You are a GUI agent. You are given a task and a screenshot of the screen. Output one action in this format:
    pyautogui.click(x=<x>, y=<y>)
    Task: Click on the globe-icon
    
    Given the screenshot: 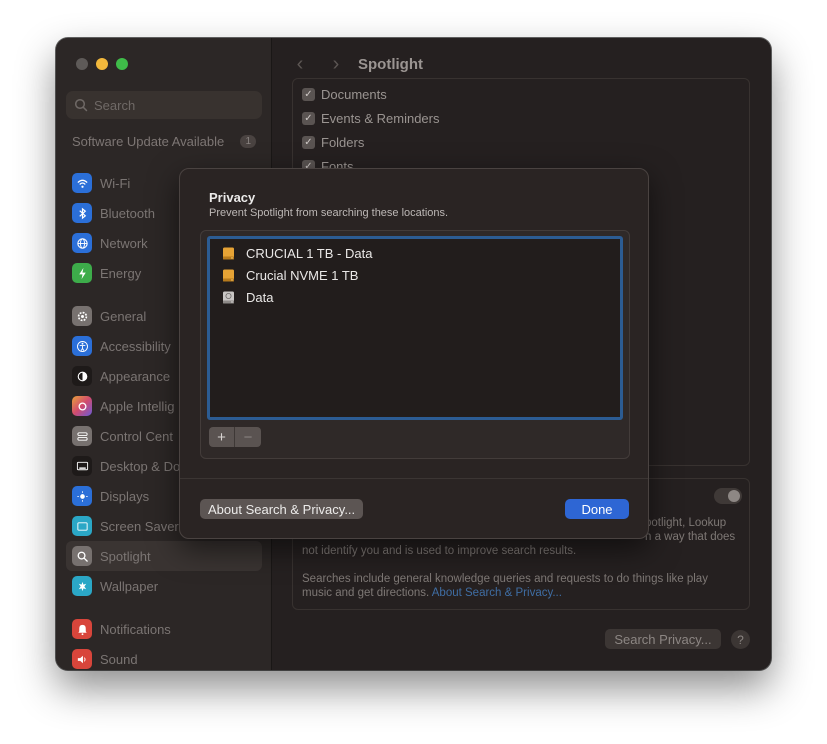 What is the action you would take?
    pyautogui.click(x=82, y=243)
    